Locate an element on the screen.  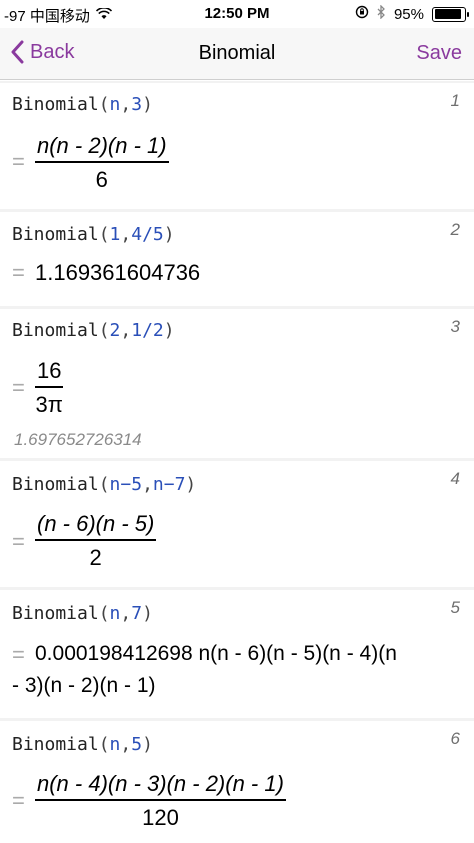
fraction-numerator: n(n - 2)(n - 1) is located at coordinates (102, 145).